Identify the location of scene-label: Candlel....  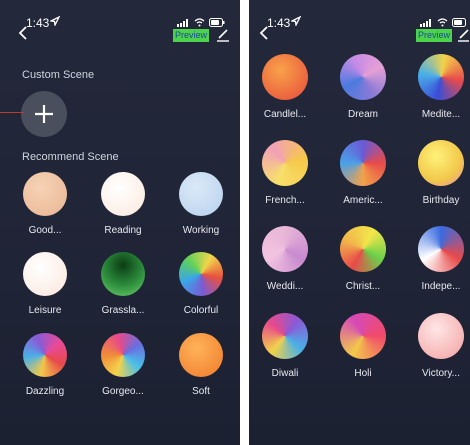
(285, 114).